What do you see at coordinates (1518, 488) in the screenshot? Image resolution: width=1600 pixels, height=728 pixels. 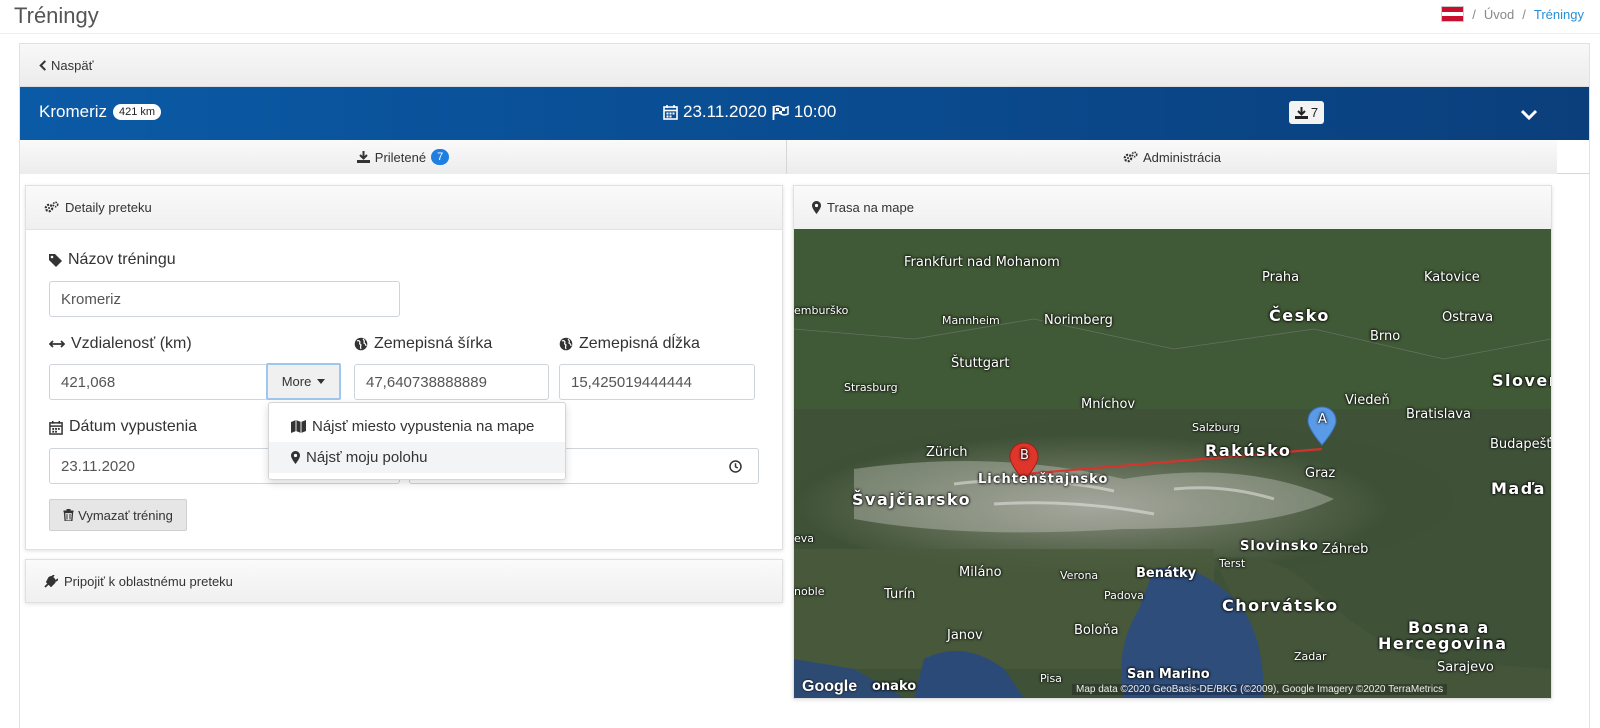 I see `map-label-madarsko: Maďa` at bounding box center [1518, 488].